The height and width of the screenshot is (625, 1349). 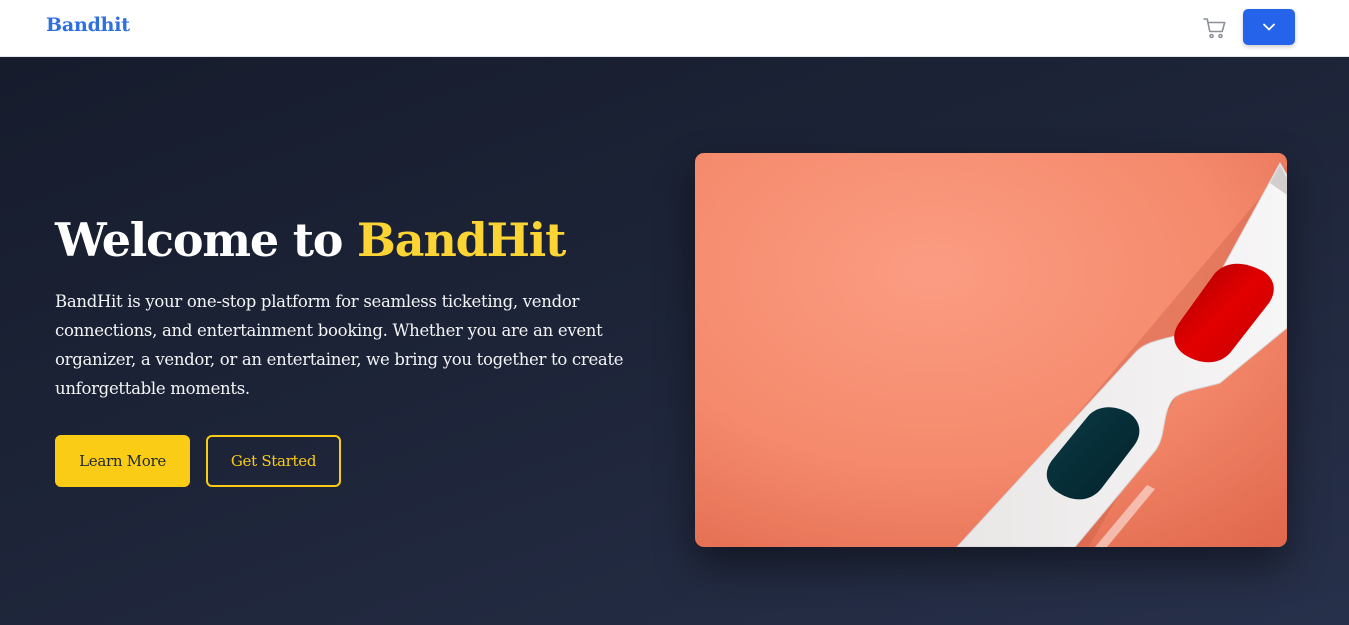 I want to click on hero-title-prefix: Welcome to, so click(x=206, y=240).